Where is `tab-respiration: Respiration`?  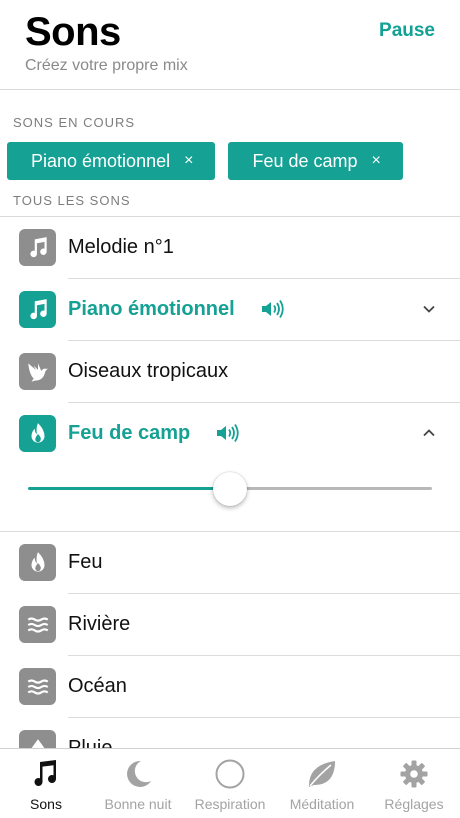
tab-respiration: Respiration is located at coordinates (230, 783).